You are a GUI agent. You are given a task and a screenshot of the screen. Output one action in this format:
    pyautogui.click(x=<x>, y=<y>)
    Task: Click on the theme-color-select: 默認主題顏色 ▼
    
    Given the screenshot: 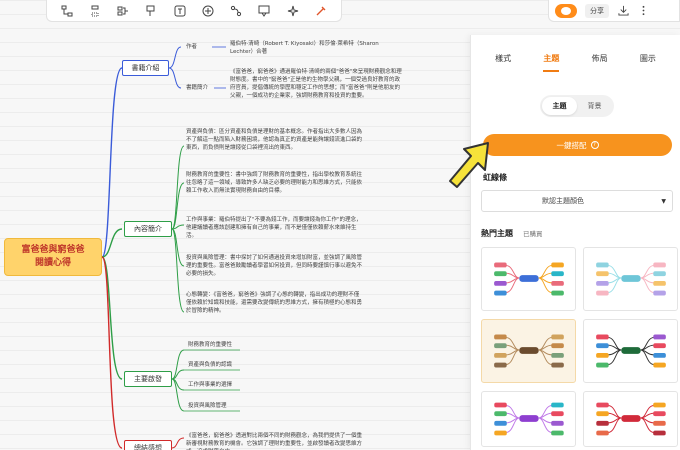 What is the action you would take?
    pyautogui.click(x=577, y=201)
    